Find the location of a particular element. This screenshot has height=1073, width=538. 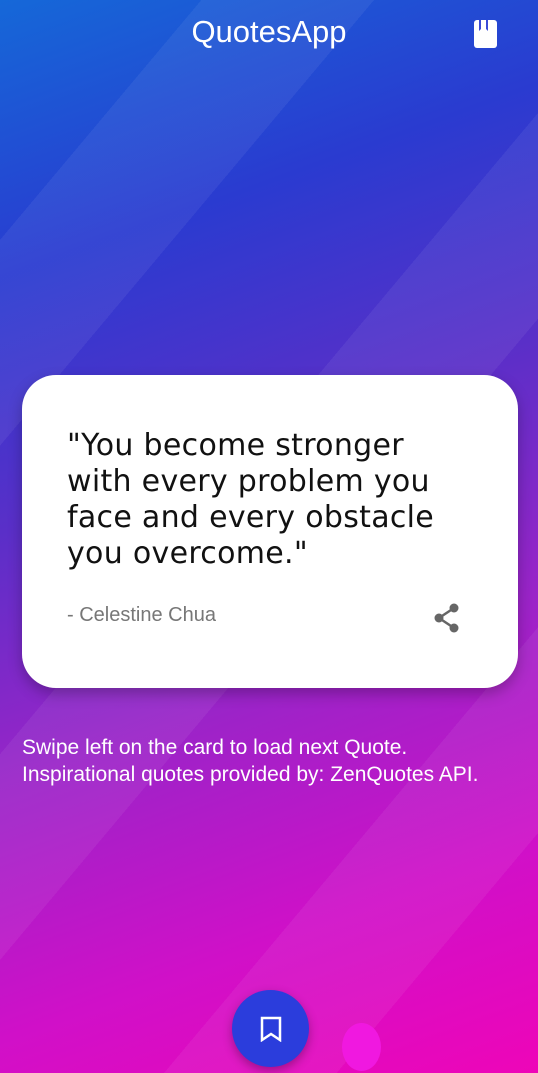

save-quote-button is located at coordinates (270, 1028).